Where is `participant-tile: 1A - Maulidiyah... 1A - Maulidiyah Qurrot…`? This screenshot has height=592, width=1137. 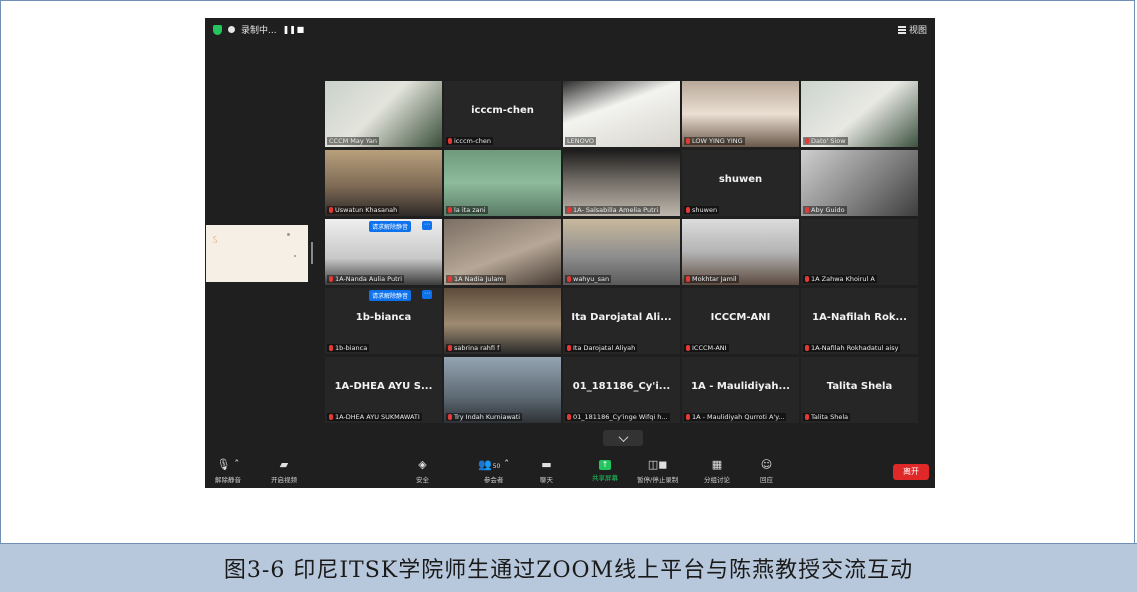 participant-tile: 1A - Maulidiyah... 1A - Maulidiyah Qurrot… is located at coordinates (740, 390).